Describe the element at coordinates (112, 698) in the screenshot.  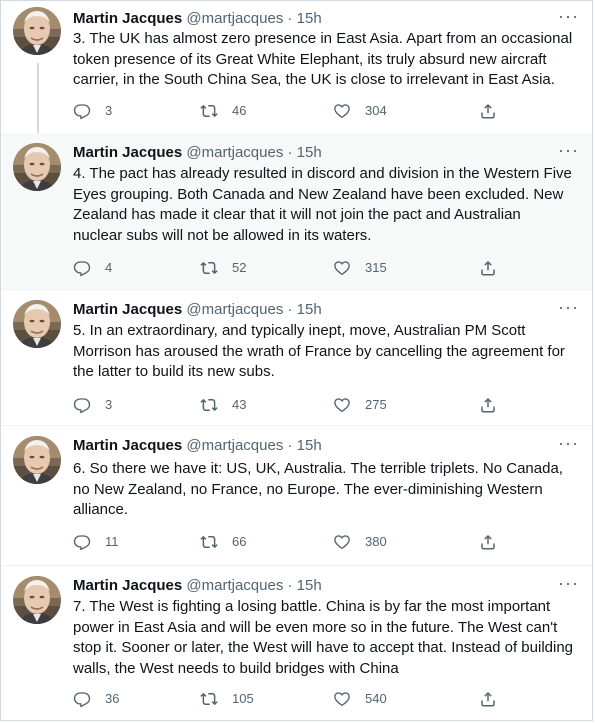
I see `reply-count: 36` at that location.